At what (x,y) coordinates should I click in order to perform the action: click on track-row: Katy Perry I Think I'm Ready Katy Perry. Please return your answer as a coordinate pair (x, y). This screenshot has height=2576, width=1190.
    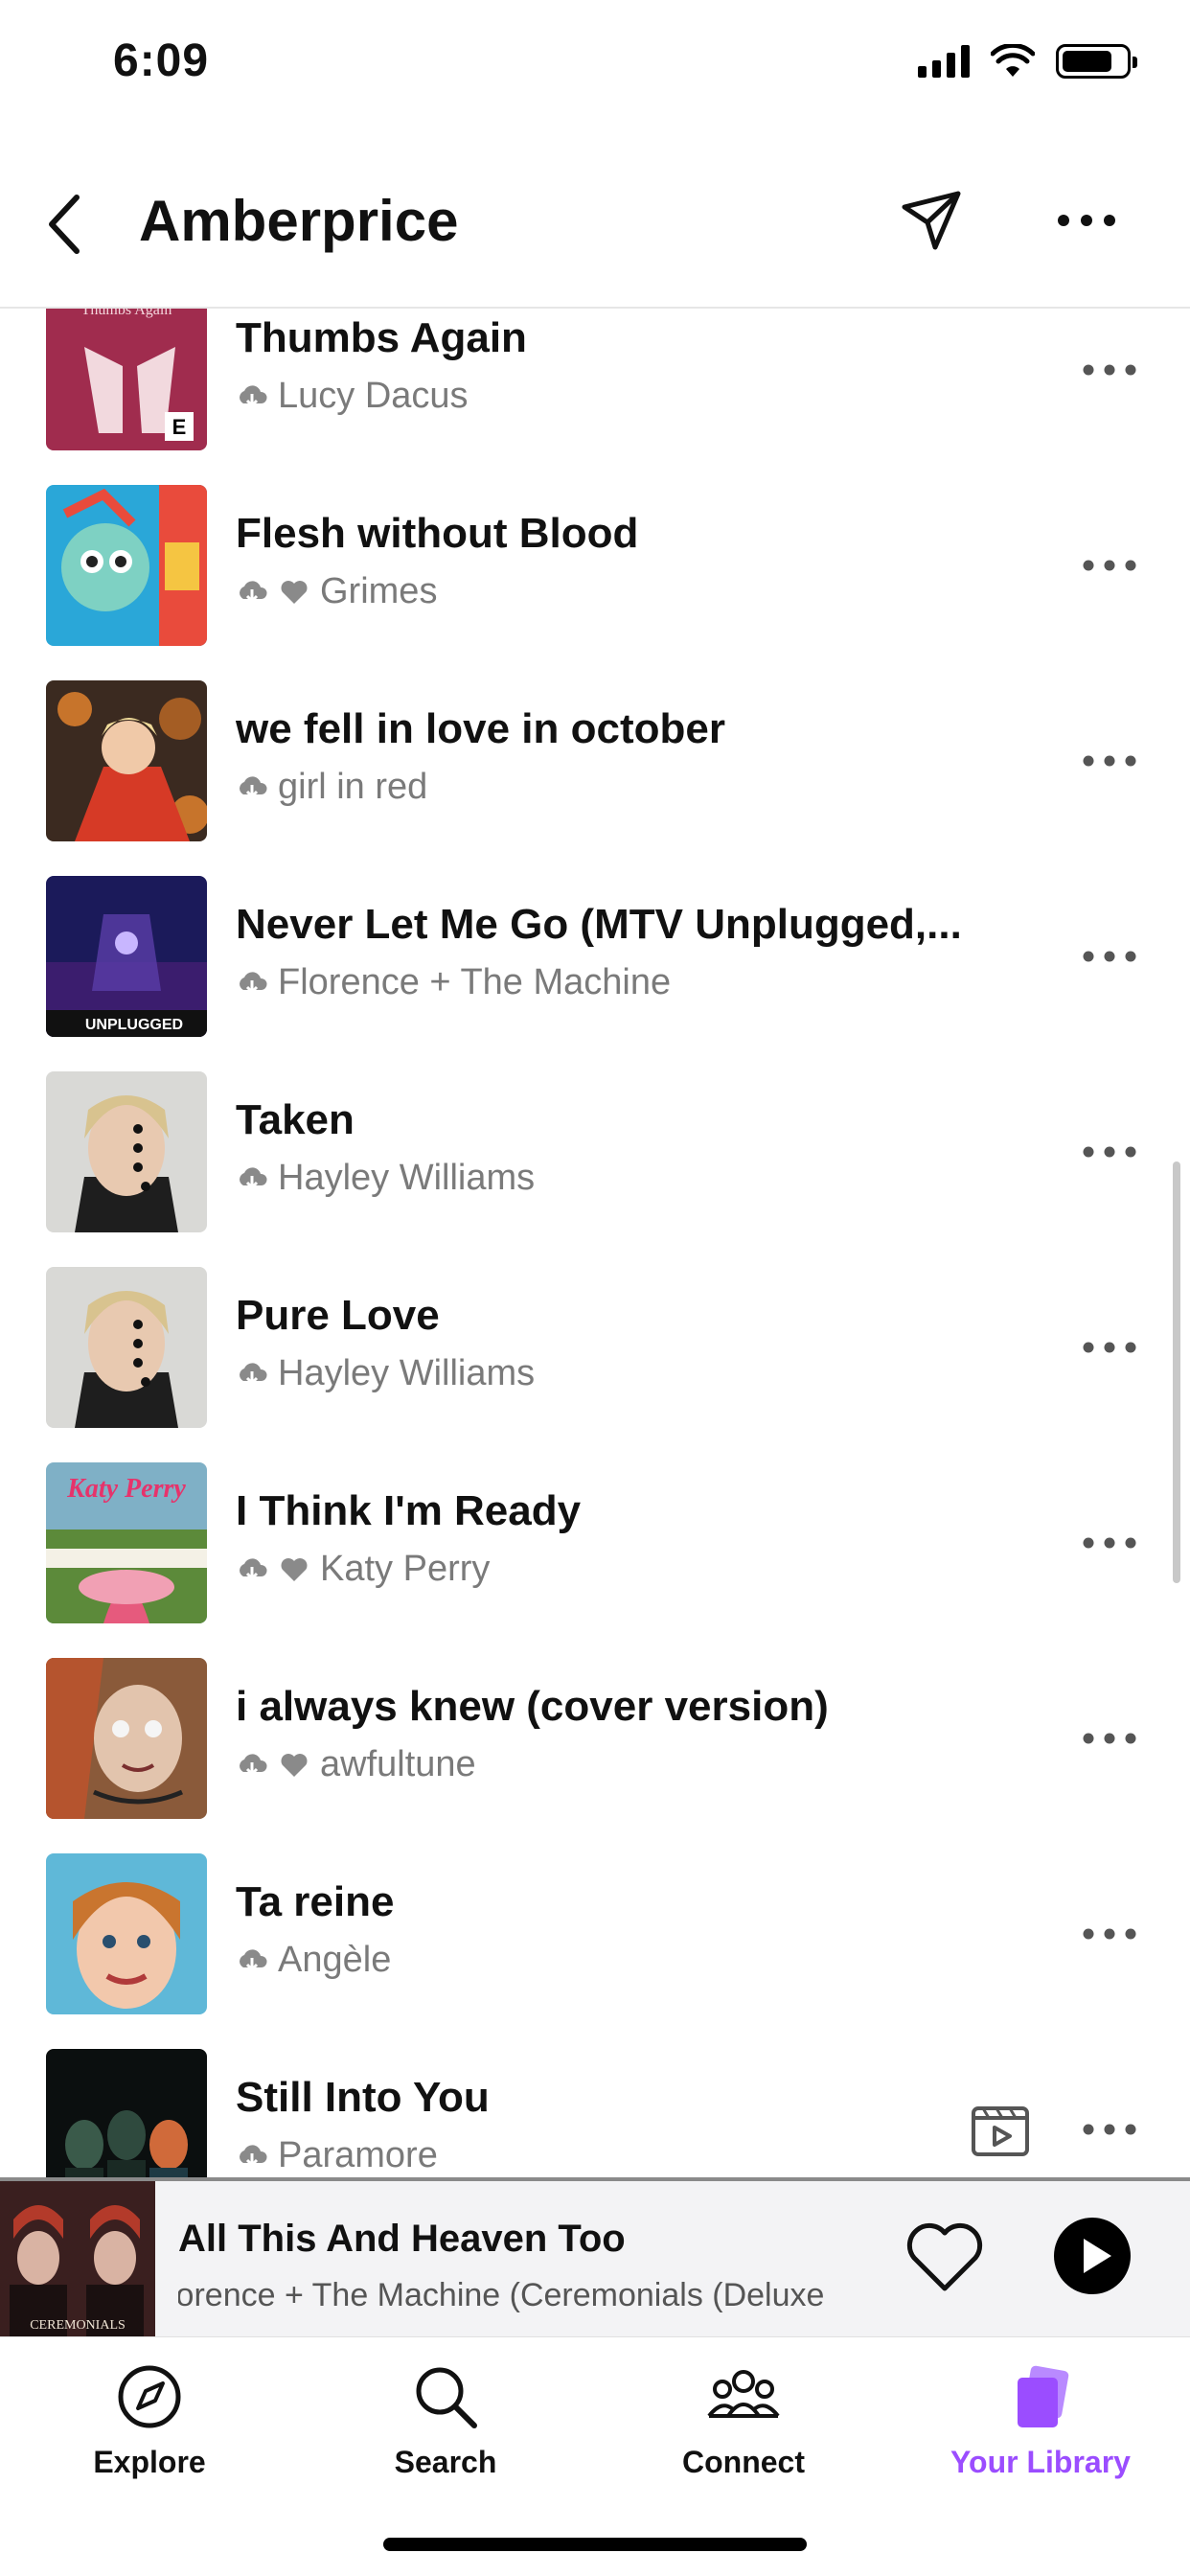
    Looking at the image, I should click on (595, 1541).